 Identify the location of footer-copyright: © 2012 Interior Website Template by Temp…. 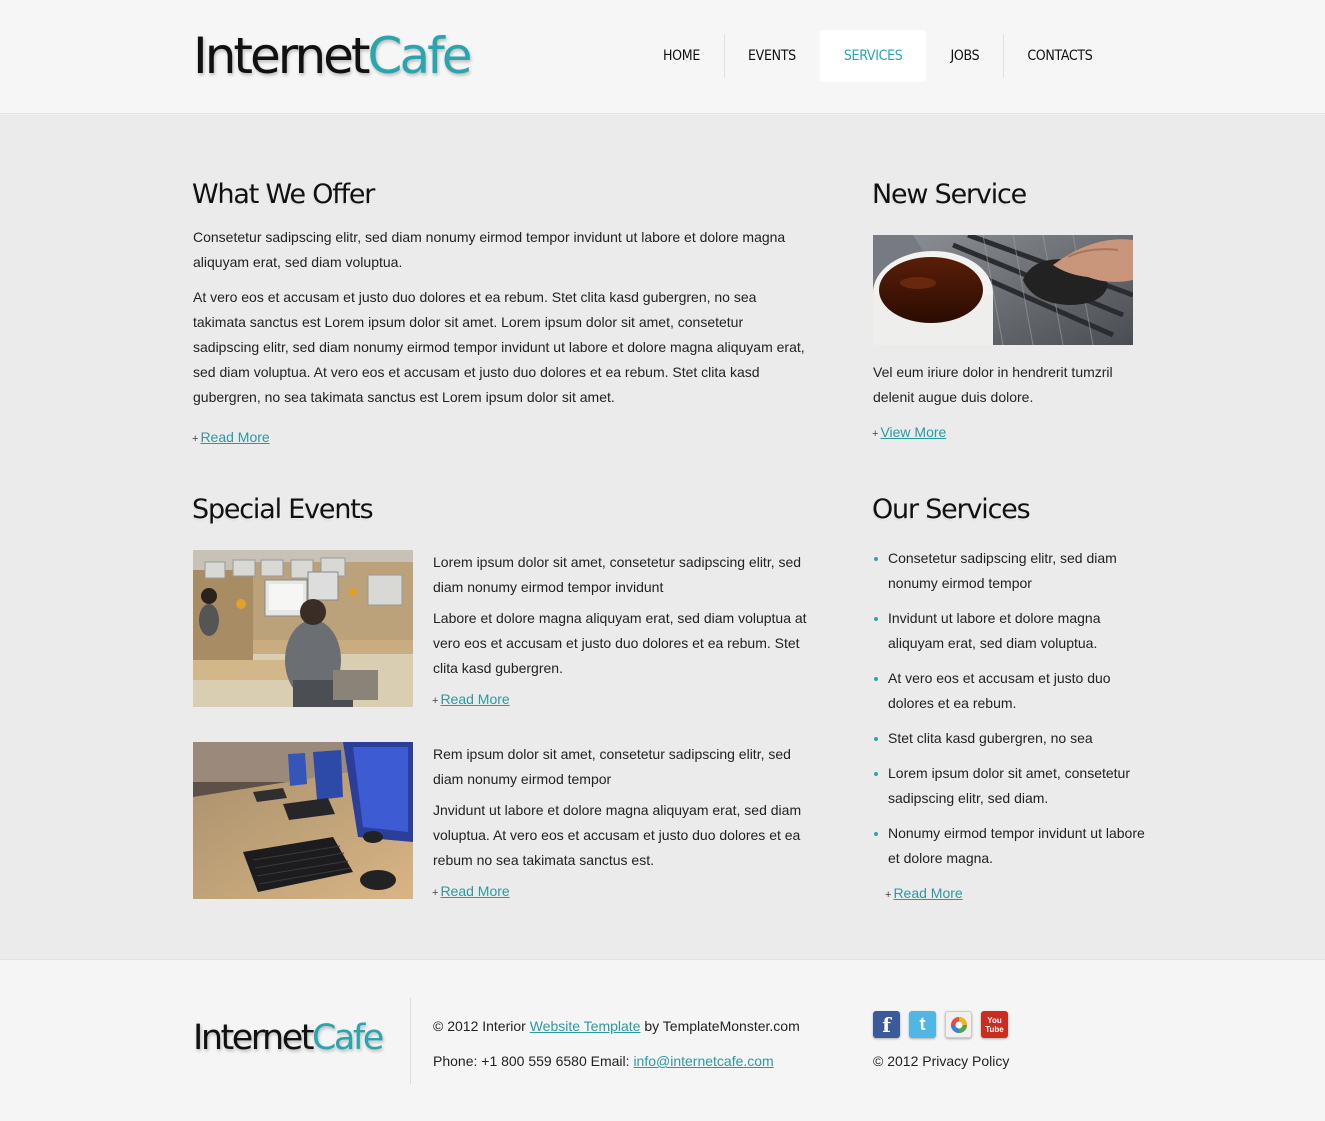
(616, 1026).